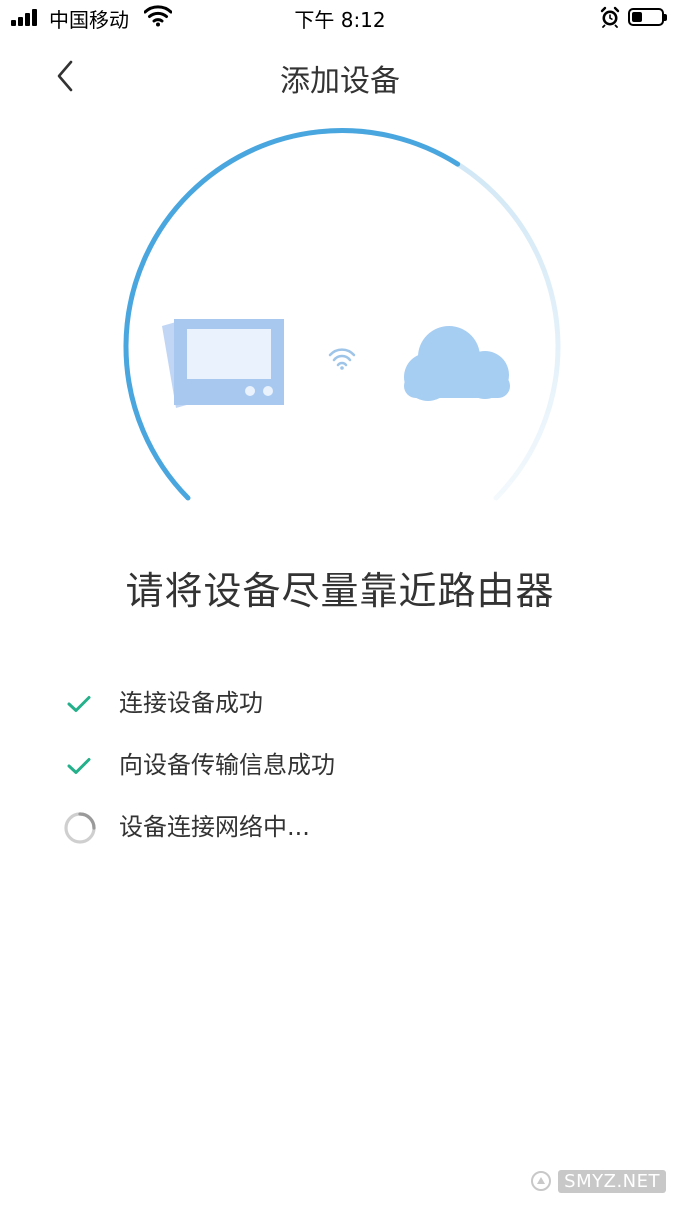 Image resolution: width=680 pixels, height=1209 pixels. I want to click on watermark: SMYZ.NET, so click(598, 1181).